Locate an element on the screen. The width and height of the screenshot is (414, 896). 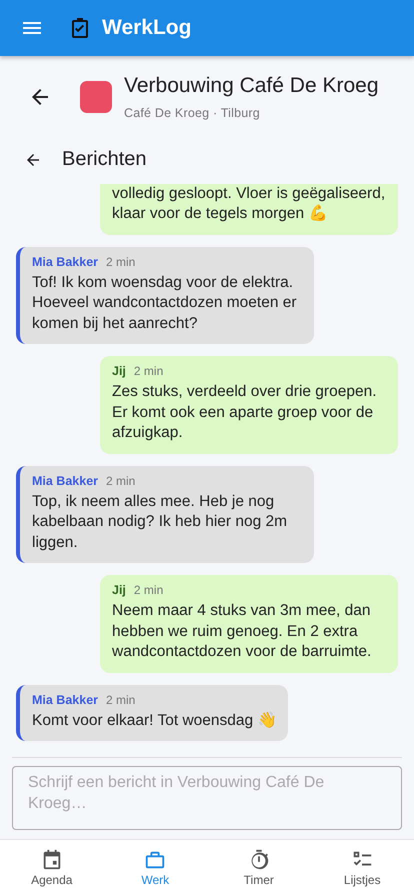
project-subtitle: Café De Kroeg · Tilburg is located at coordinates (192, 113).